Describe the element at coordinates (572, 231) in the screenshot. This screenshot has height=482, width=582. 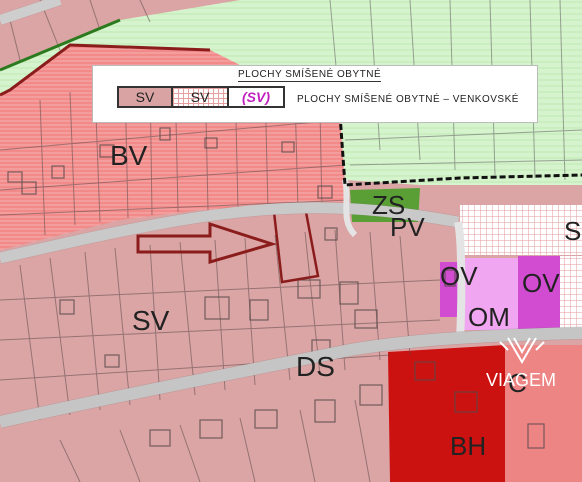
I see `zone-label-s: S` at that location.